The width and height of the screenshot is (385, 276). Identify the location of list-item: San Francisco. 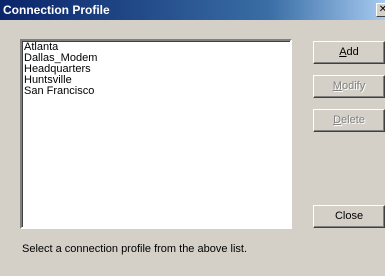
(156, 91).